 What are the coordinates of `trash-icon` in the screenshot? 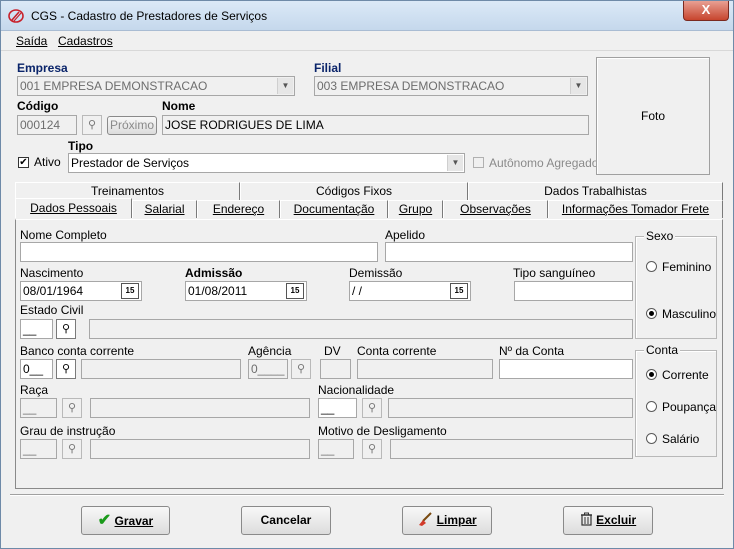 It's located at (586, 519).